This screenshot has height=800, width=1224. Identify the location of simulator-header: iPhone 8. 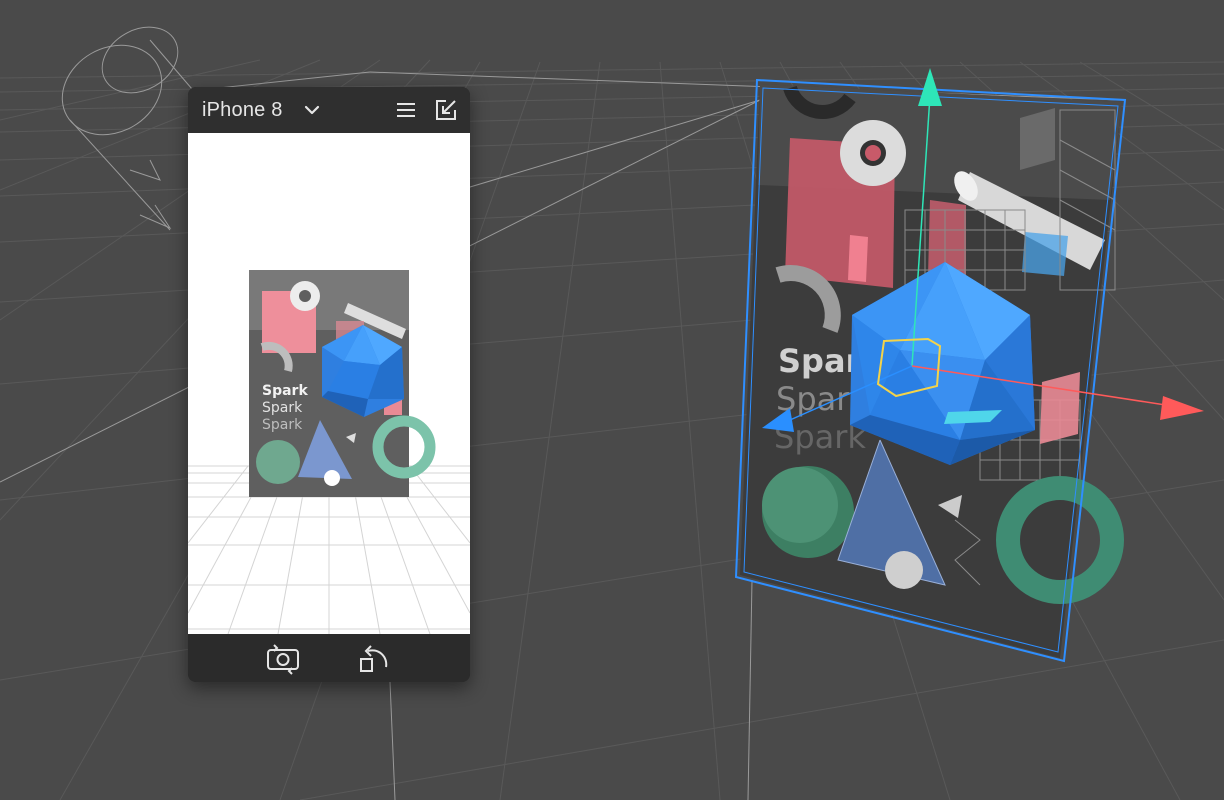
(329, 110).